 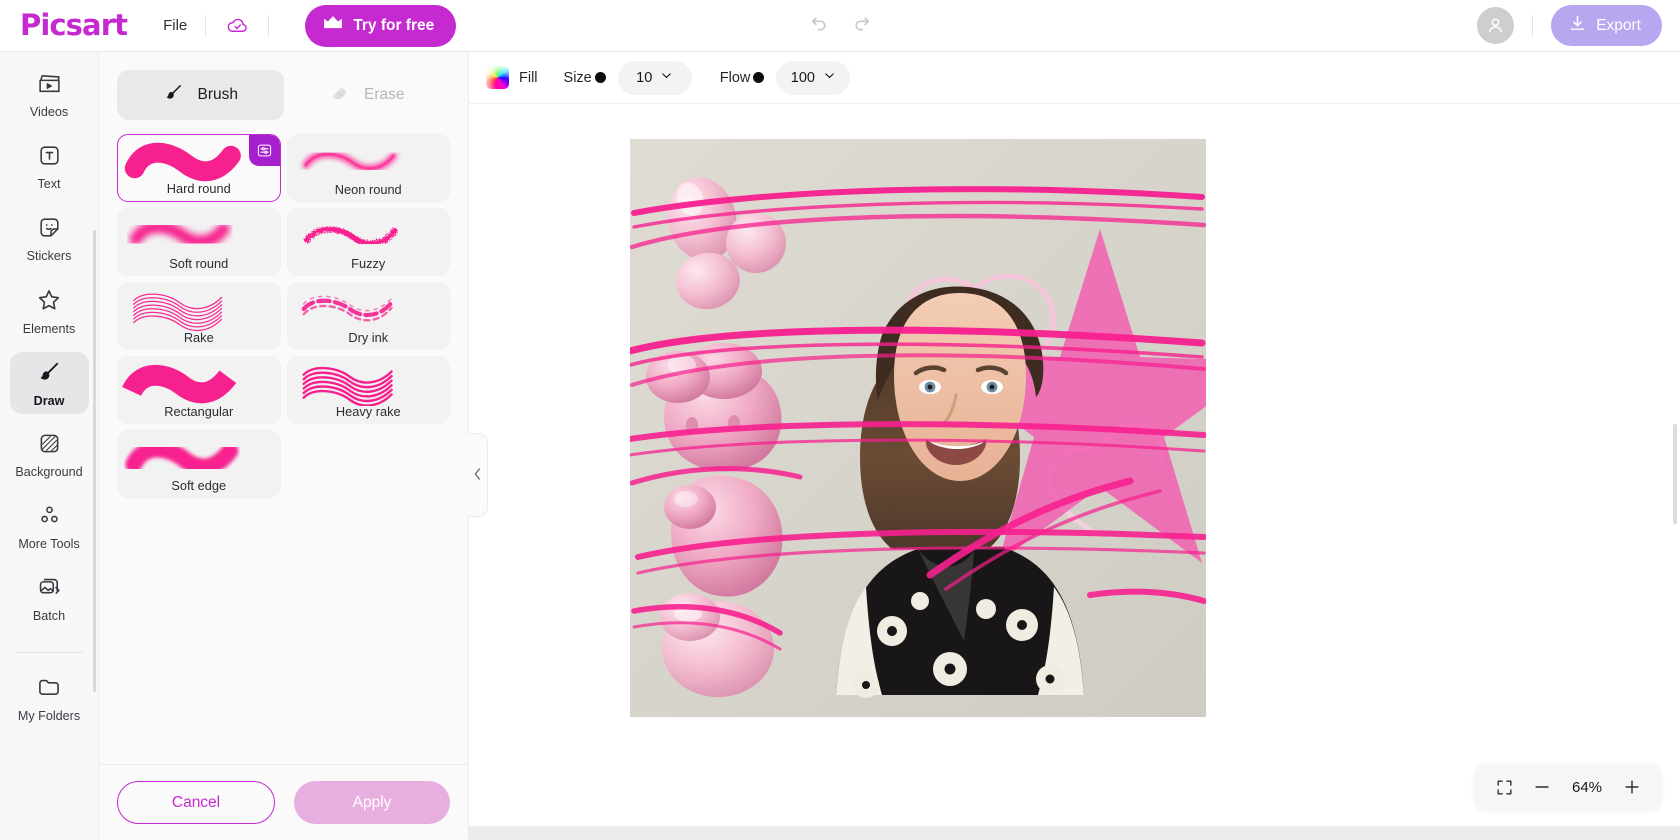 What do you see at coordinates (654, 77) in the screenshot?
I see `size-value-dropdown: 10` at bounding box center [654, 77].